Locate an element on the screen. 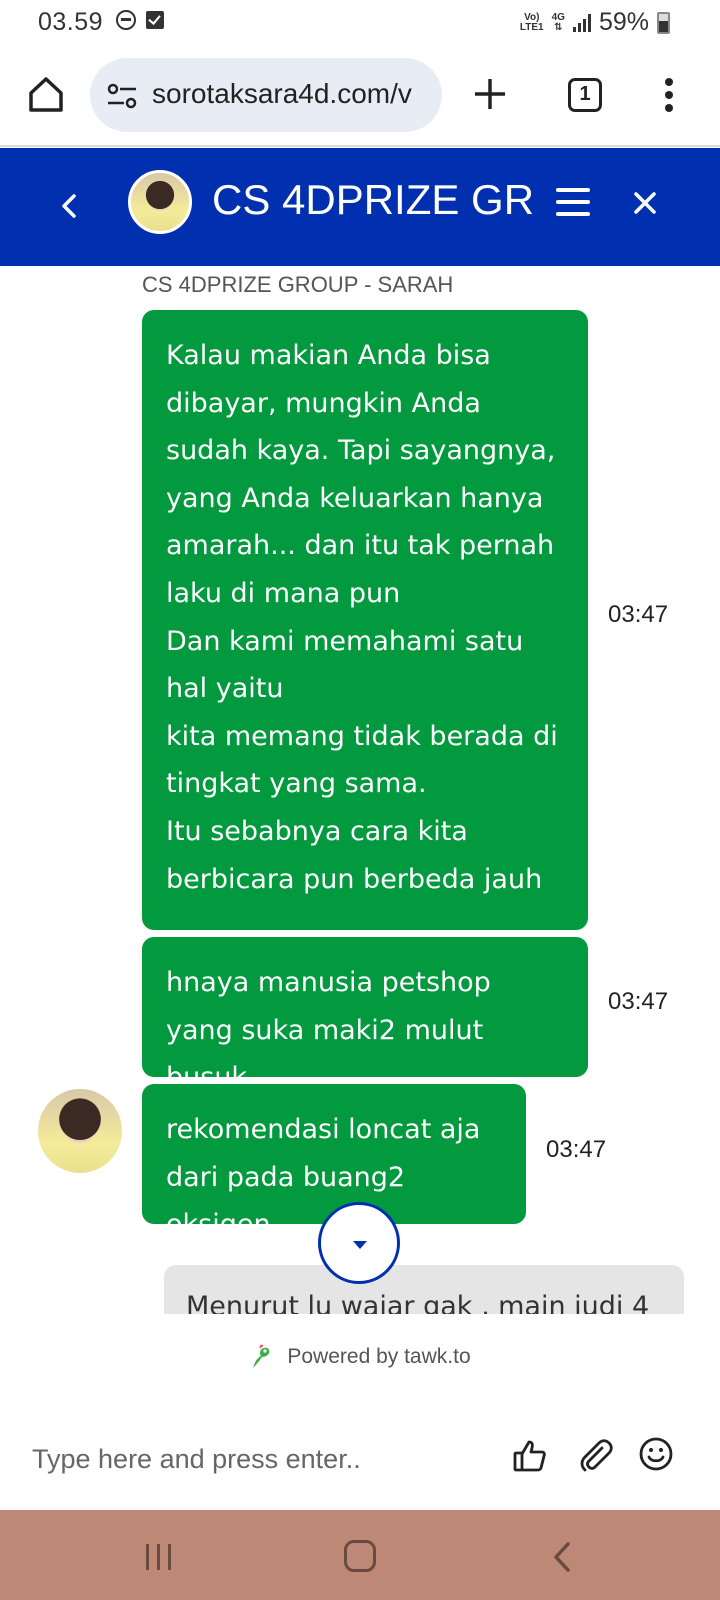 Image resolution: width=720 pixels, height=1600 pixels. volte-top: Vo) is located at coordinates (532, 17).